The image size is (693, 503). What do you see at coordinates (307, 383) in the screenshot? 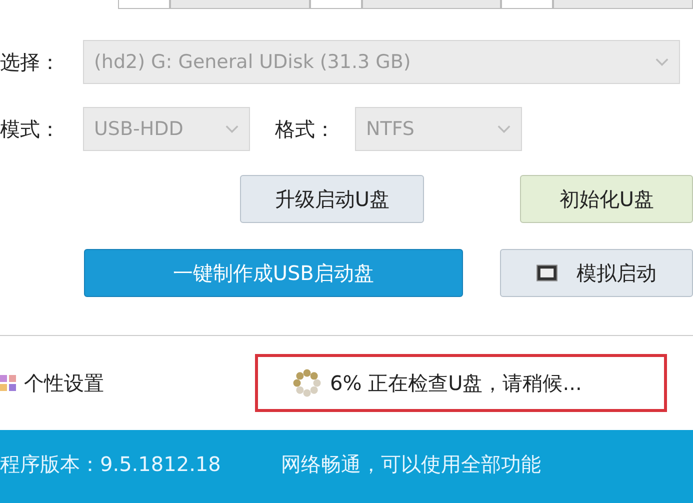
I see `loading-spinner-icon` at bounding box center [307, 383].